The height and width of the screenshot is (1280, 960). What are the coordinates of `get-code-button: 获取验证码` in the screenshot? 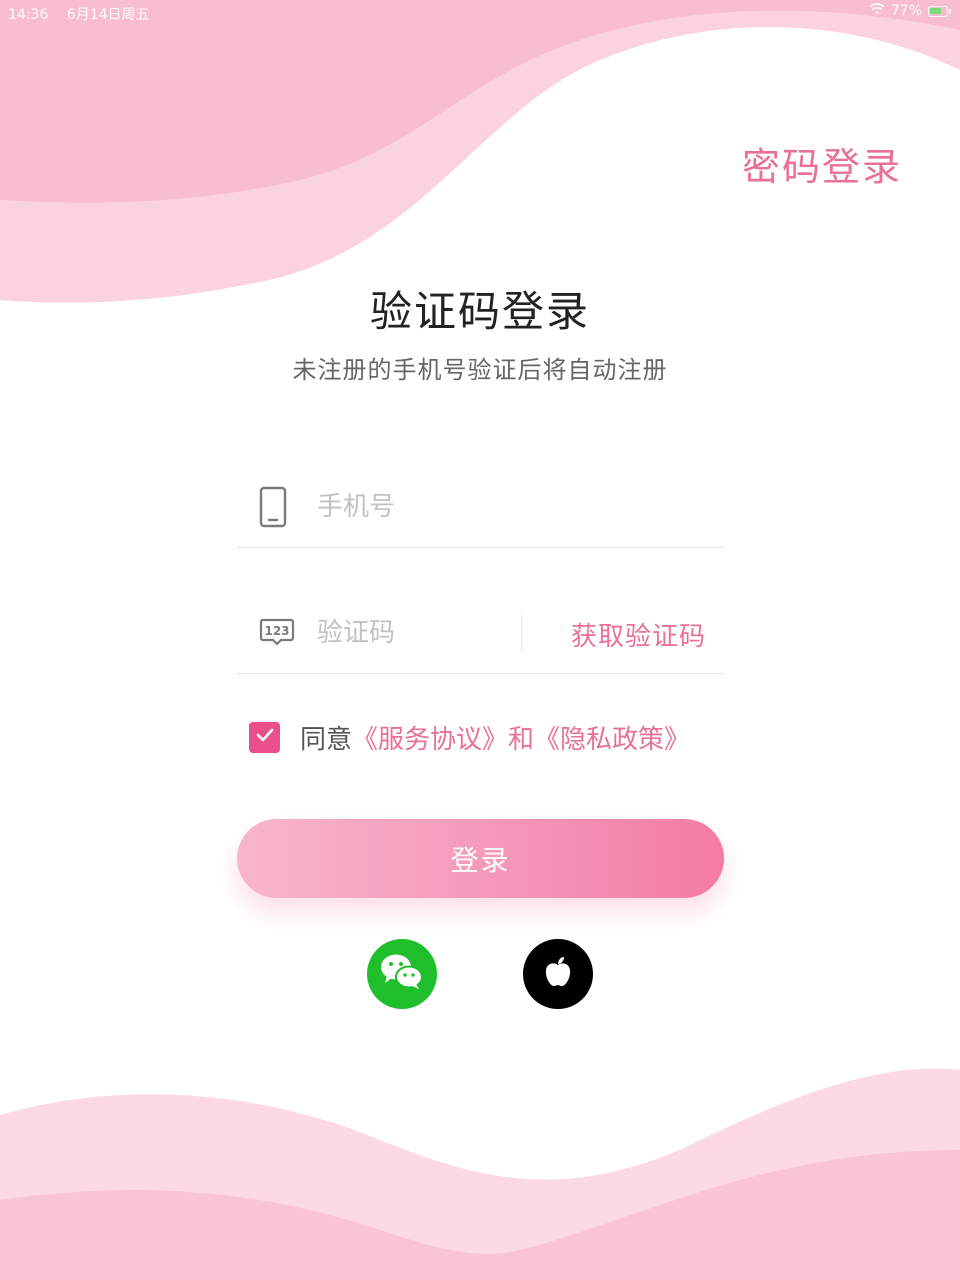 It's located at (638, 634).